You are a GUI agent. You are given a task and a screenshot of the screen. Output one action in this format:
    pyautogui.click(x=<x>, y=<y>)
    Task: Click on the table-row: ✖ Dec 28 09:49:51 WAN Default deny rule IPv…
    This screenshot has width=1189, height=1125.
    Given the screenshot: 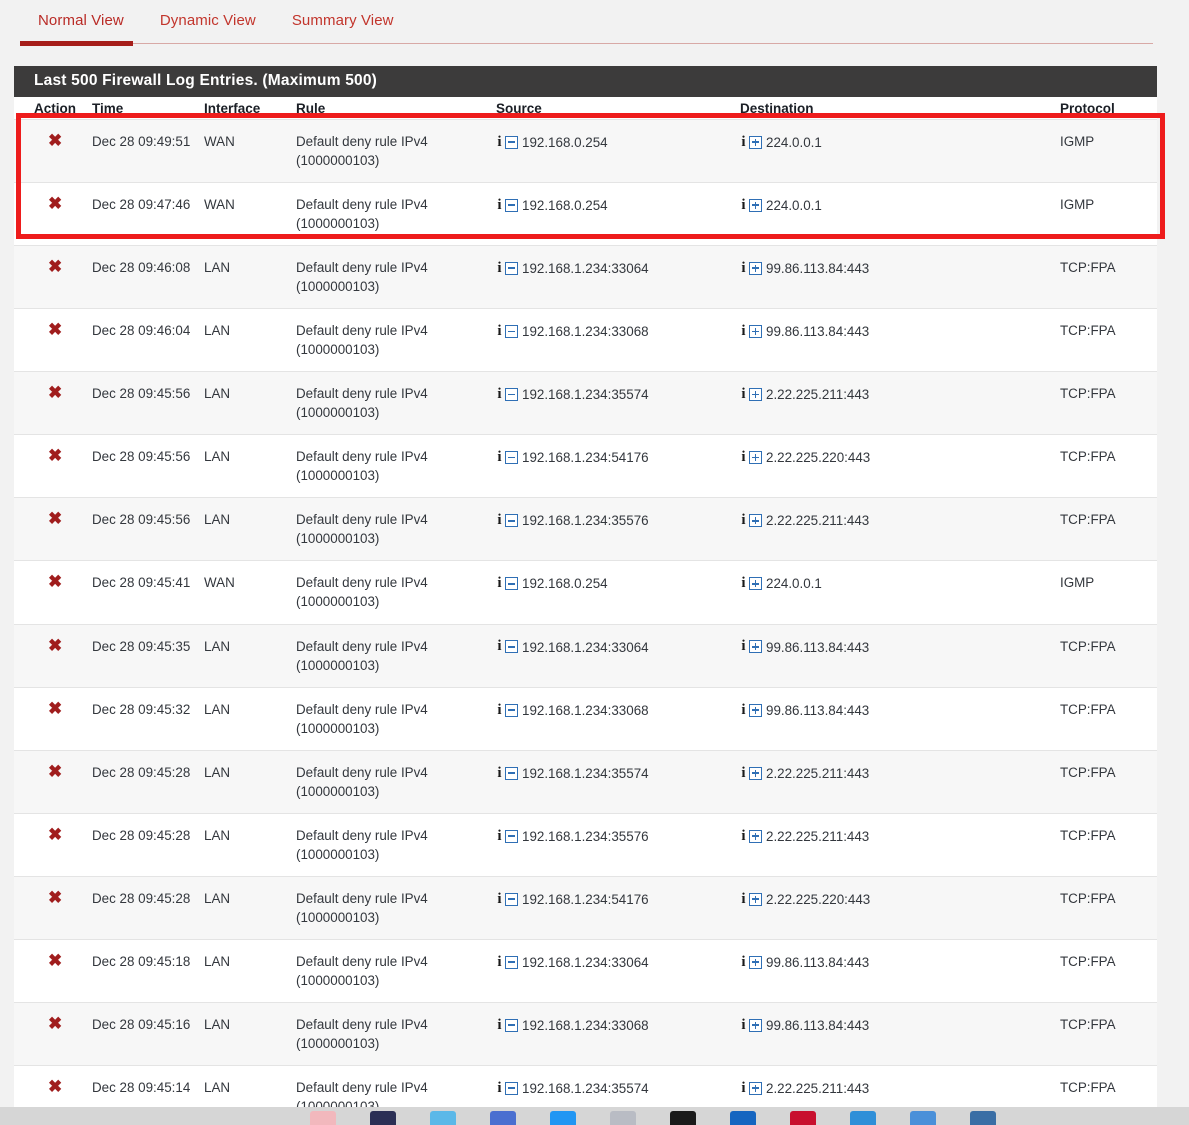 What is the action you would take?
    pyautogui.click(x=585, y=150)
    